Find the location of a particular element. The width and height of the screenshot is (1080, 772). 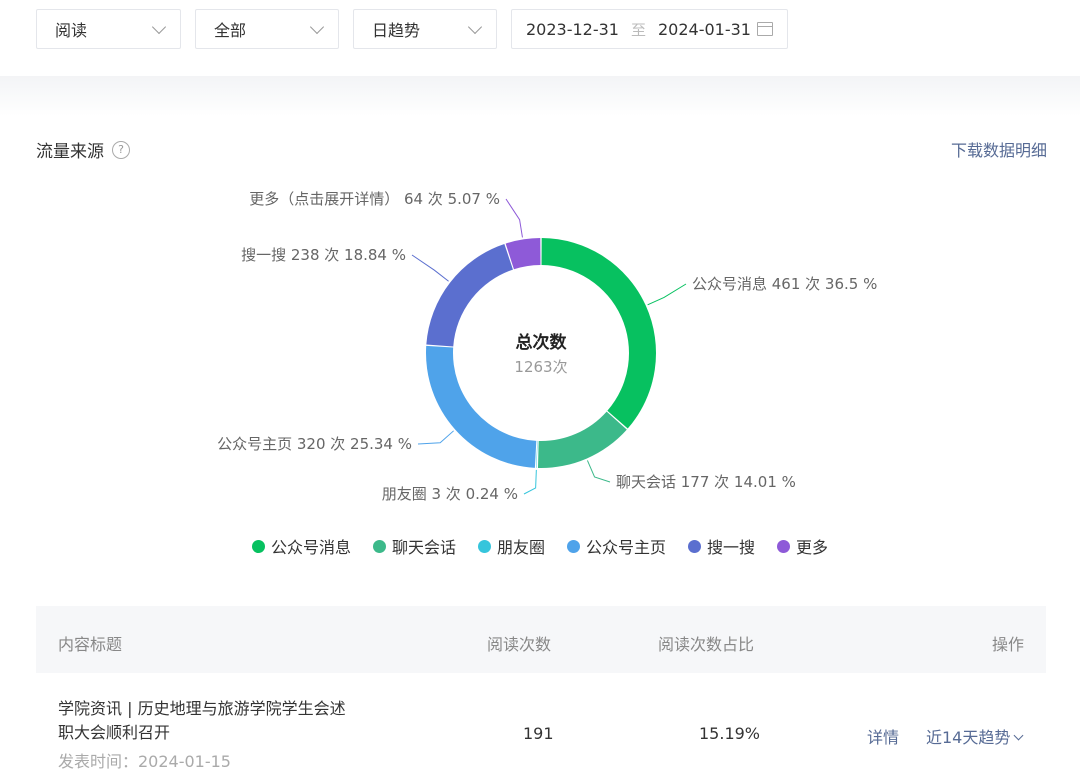

legend-item-2: 朋友圈 is located at coordinates (511, 546).